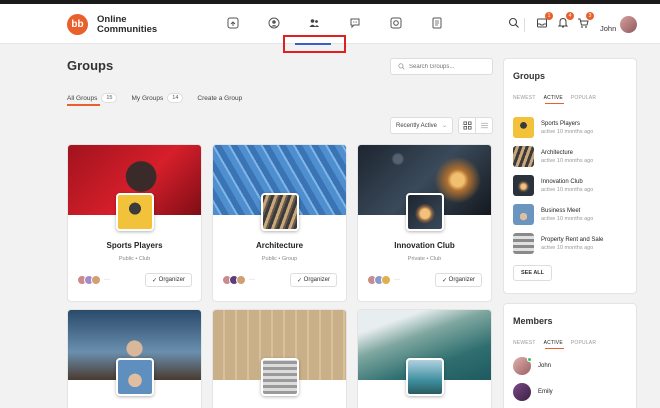 The image size is (660, 408). I want to click on logo-line-1: Online, so click(112, 19).